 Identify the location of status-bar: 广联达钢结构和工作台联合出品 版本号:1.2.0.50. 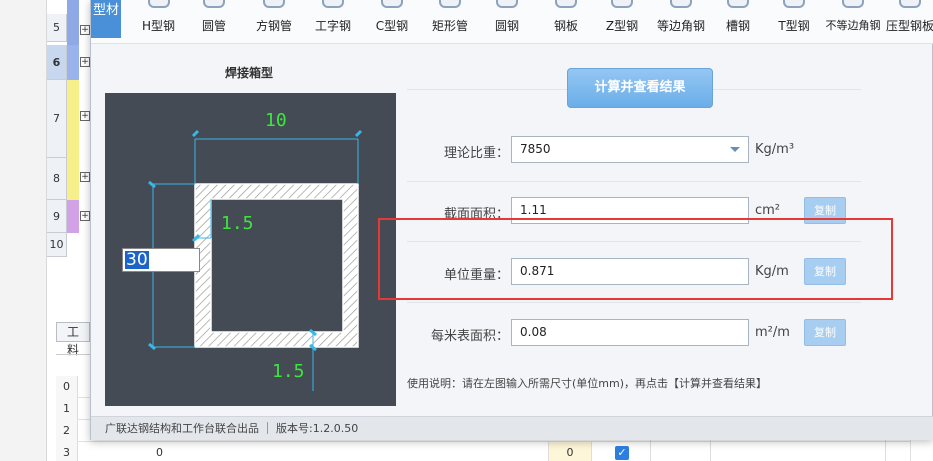
(512, 428).